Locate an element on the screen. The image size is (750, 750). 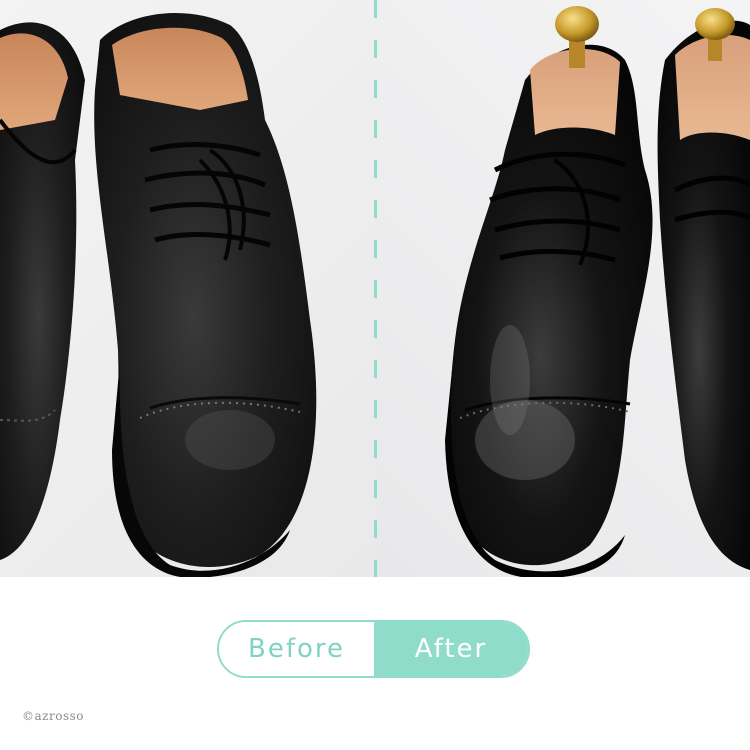
before-after-divider is located at coordinates (375, 288).